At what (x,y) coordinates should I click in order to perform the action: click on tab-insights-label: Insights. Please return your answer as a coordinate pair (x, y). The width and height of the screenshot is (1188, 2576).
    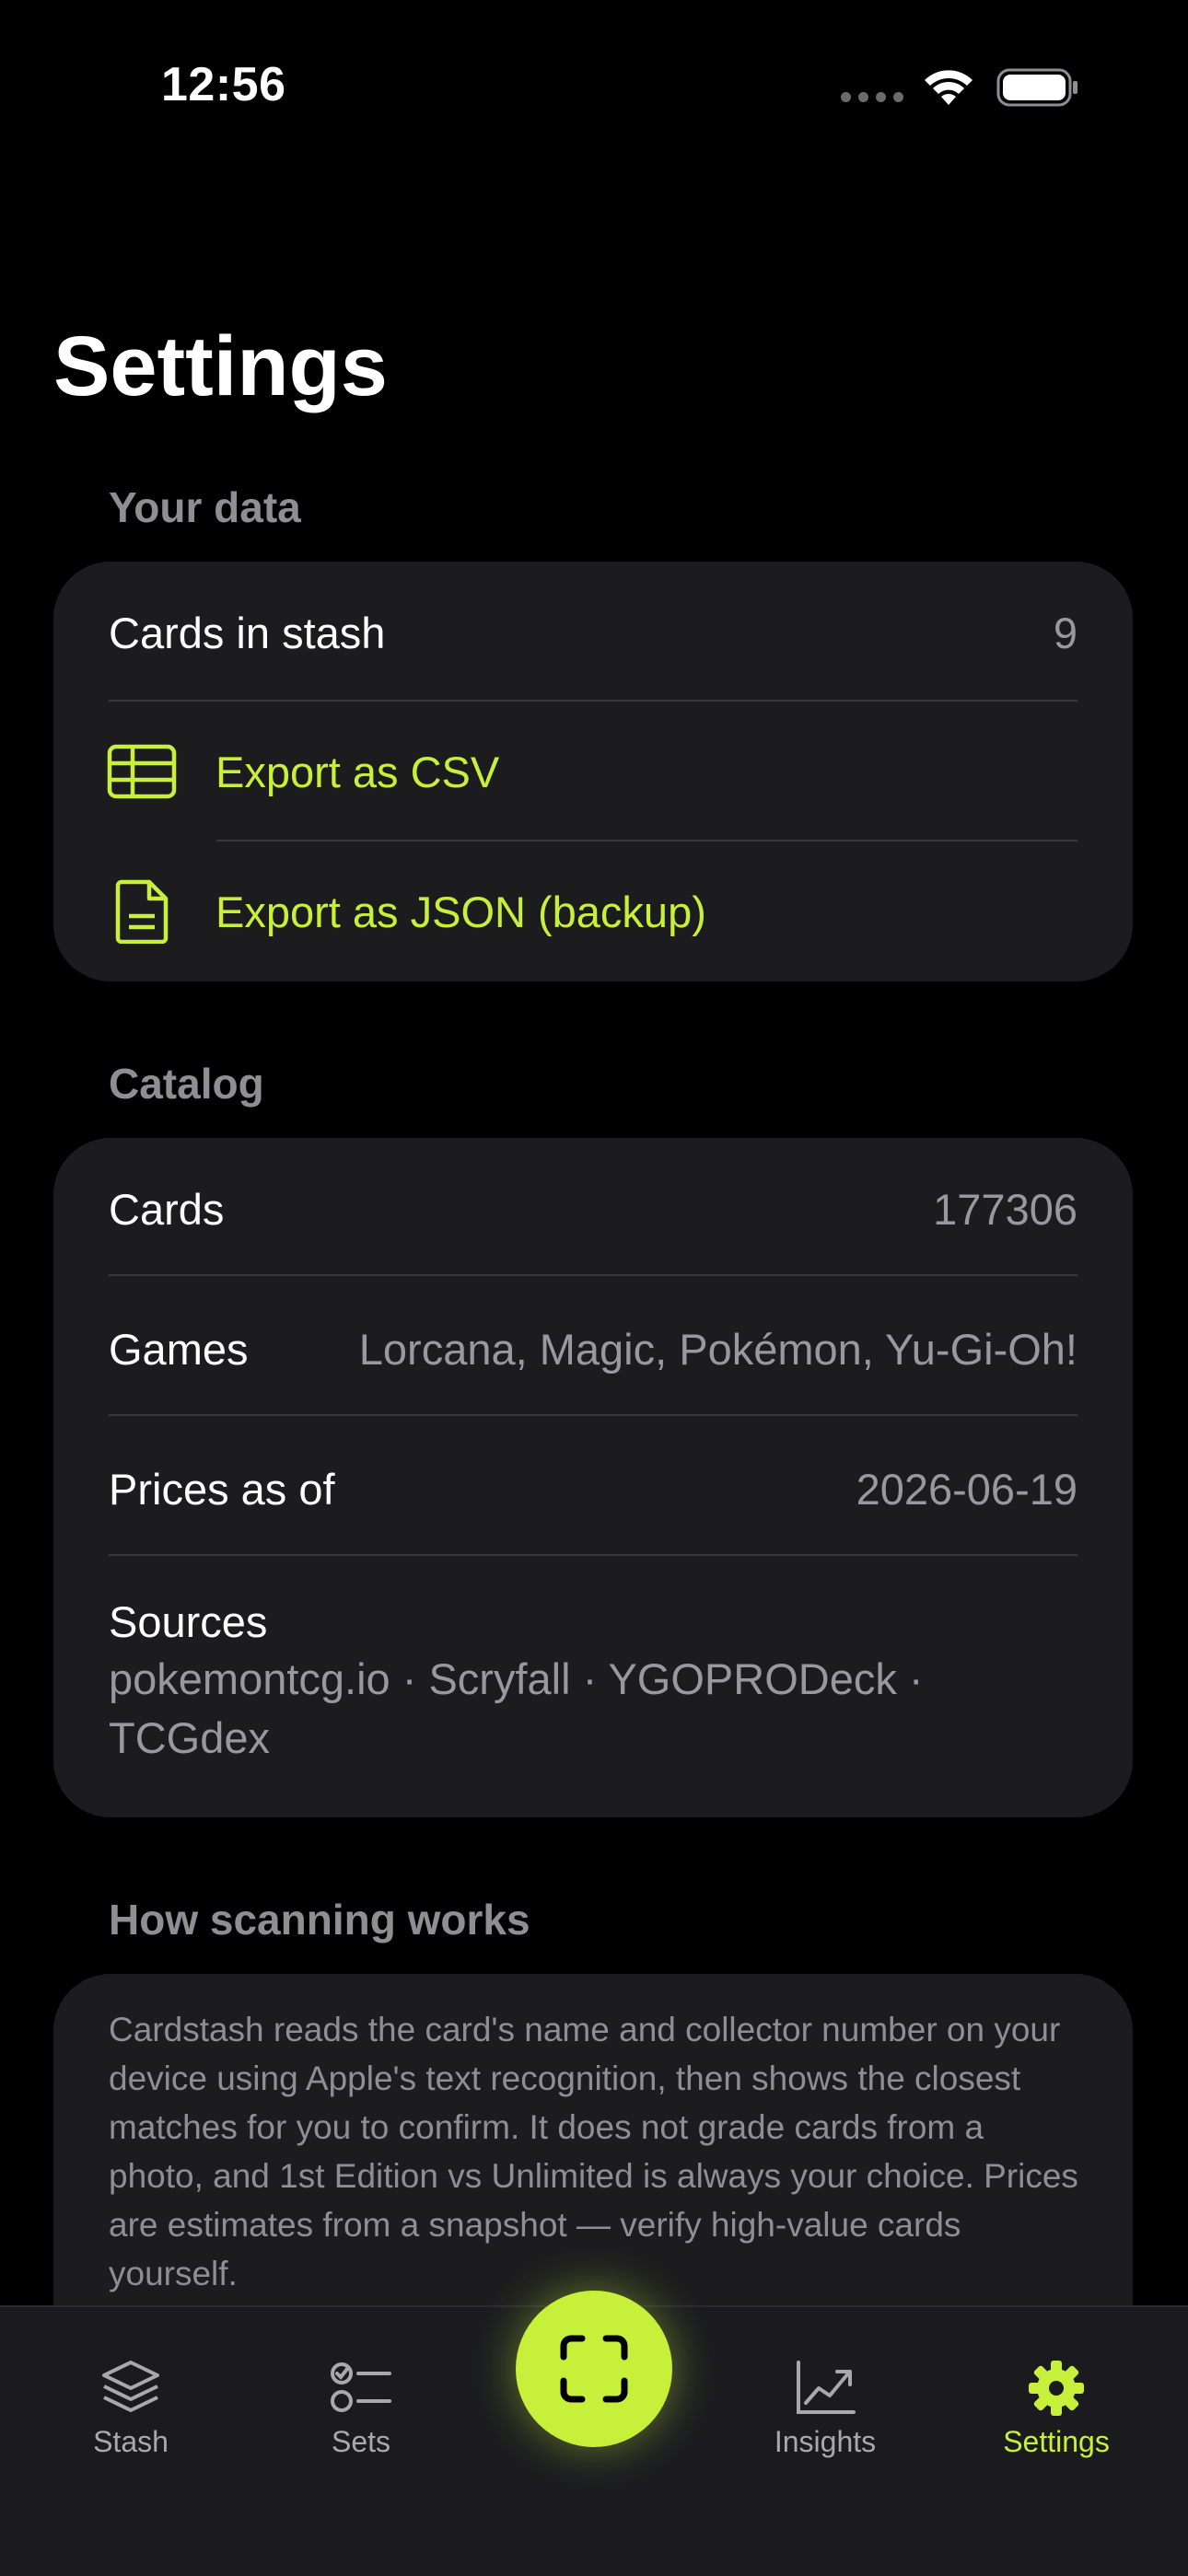
    Looking at the image, I should click on (825, 2441).